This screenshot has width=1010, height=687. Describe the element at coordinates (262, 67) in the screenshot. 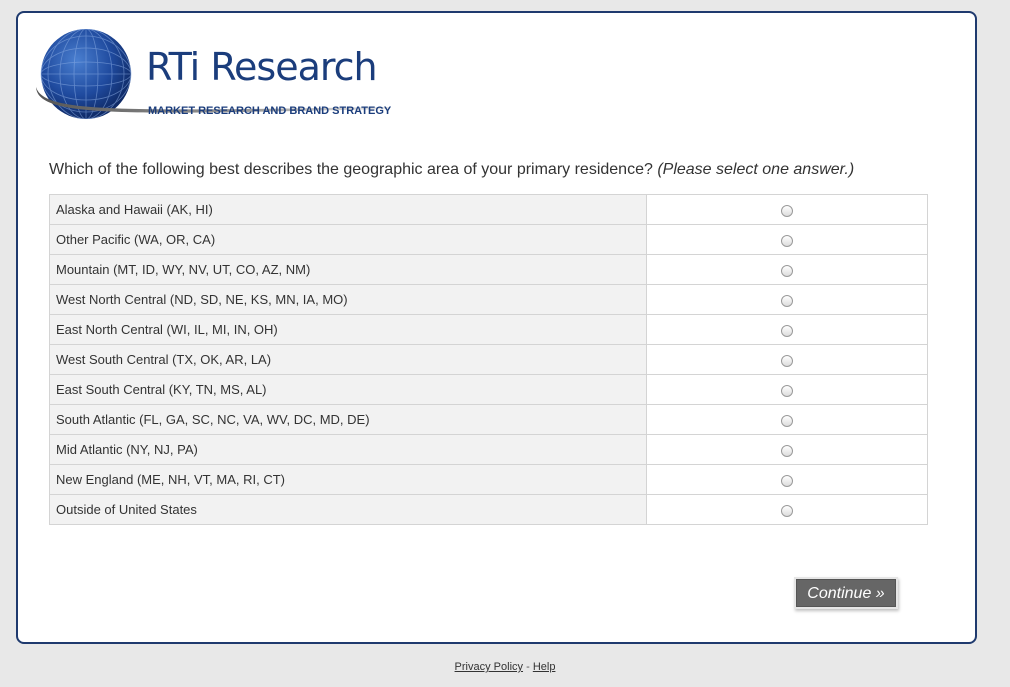

I see `logo-name: RTi Research` at that location.